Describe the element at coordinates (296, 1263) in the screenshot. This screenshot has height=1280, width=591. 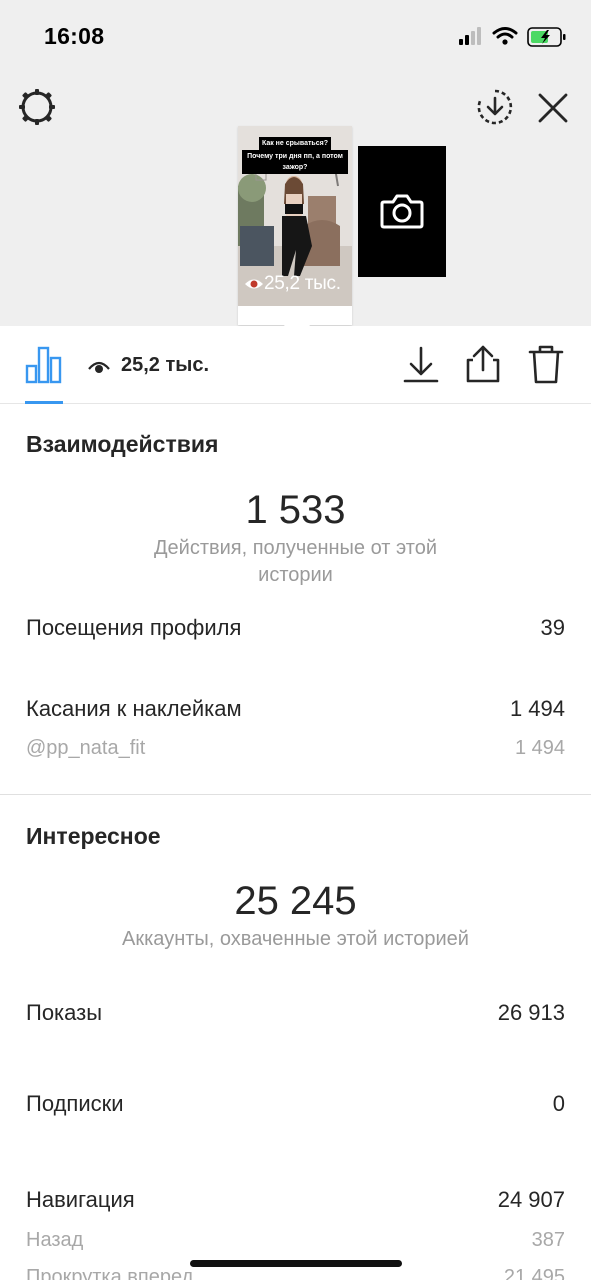
I see `home-indicator` at that location.